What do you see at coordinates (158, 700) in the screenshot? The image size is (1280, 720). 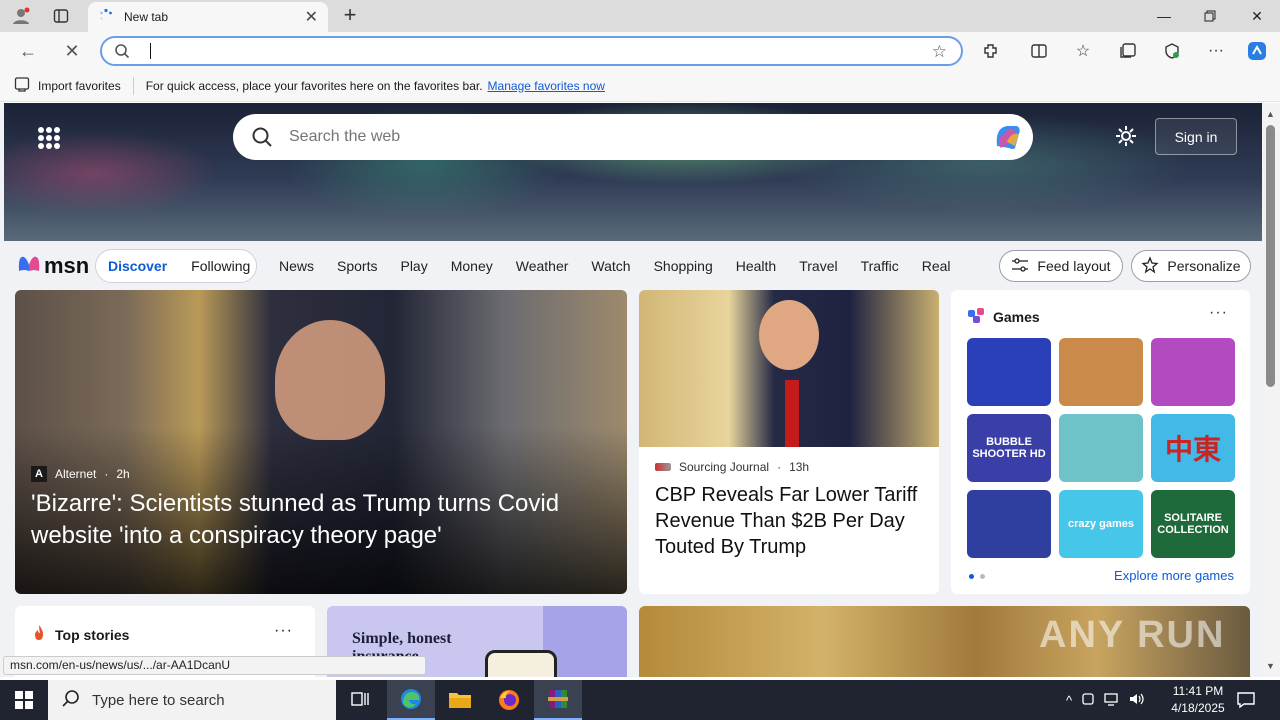 I see `taskbar-search-placeholder: Type here to search` at bounding box center [158, 700].